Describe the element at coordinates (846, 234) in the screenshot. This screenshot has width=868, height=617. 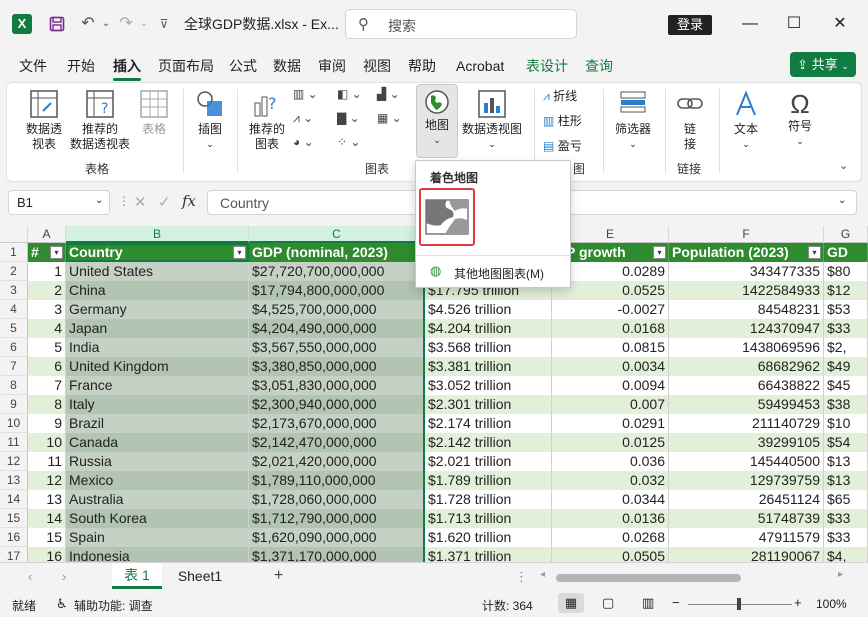
I see `column-header-g: G` at that location.